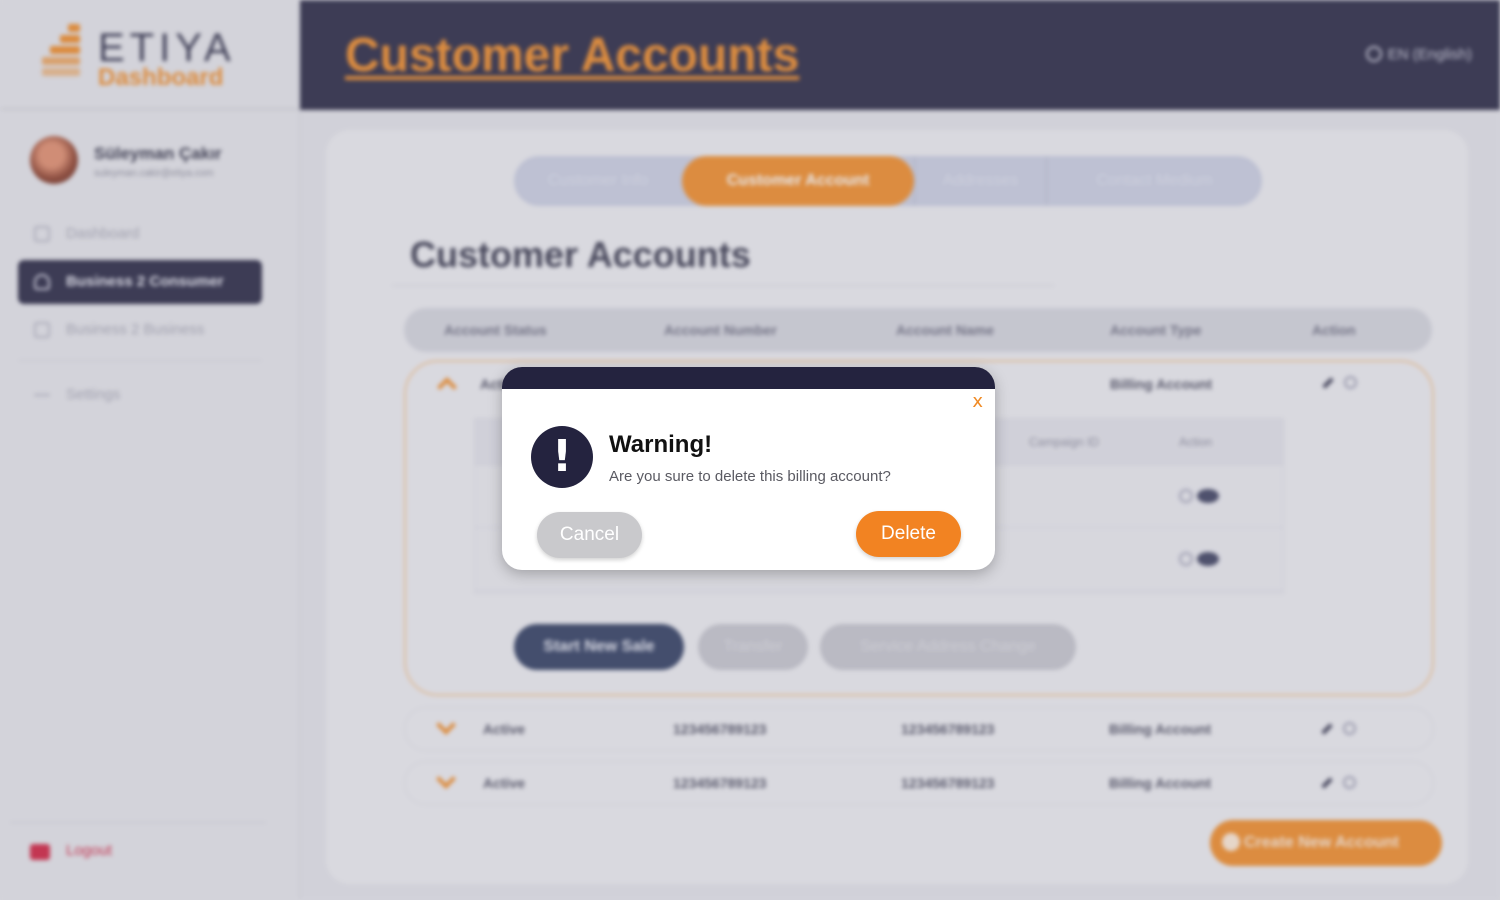 The width and height of the screenshot is (1500, 900). Describe the element at coordinates (977, 401) in the screenshot. I see `close-icon: x` at that location.